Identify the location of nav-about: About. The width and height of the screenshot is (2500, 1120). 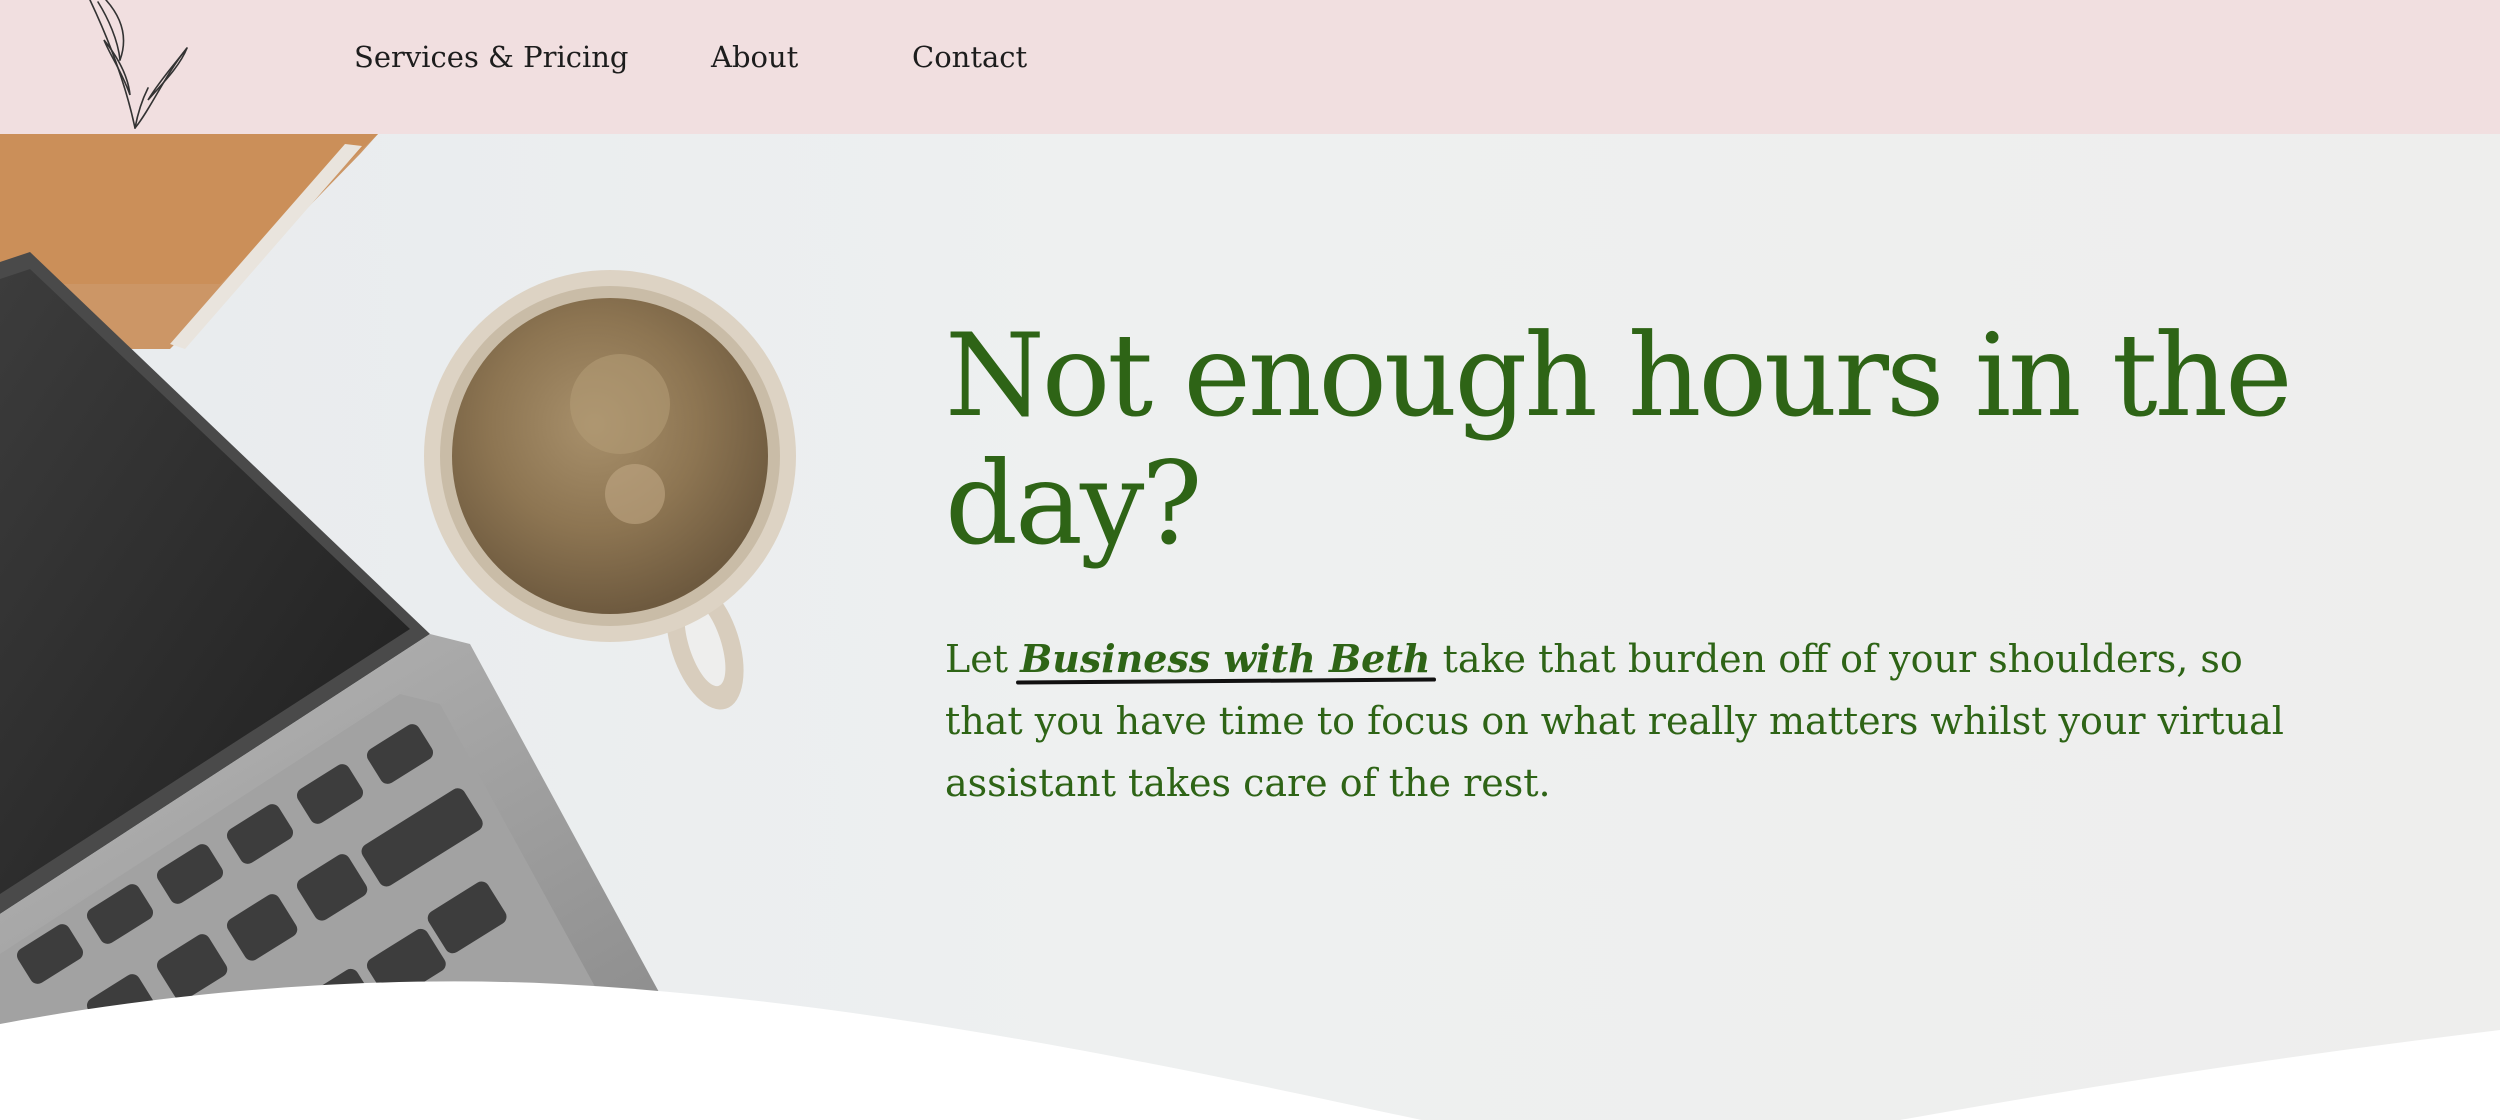
(754, 57).